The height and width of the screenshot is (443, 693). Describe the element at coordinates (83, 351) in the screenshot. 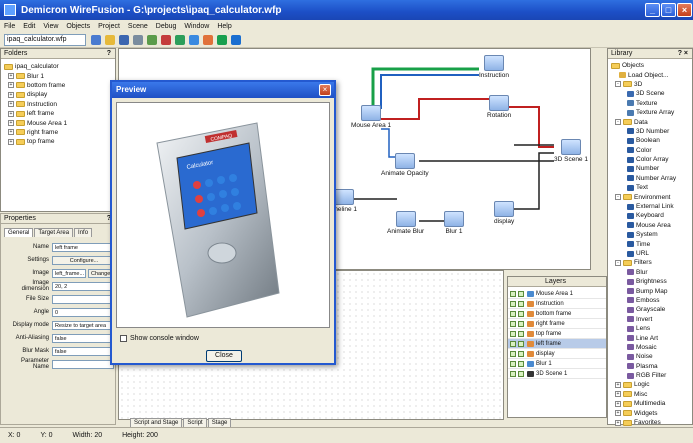

I see `blur-mask-select: false` at that location.